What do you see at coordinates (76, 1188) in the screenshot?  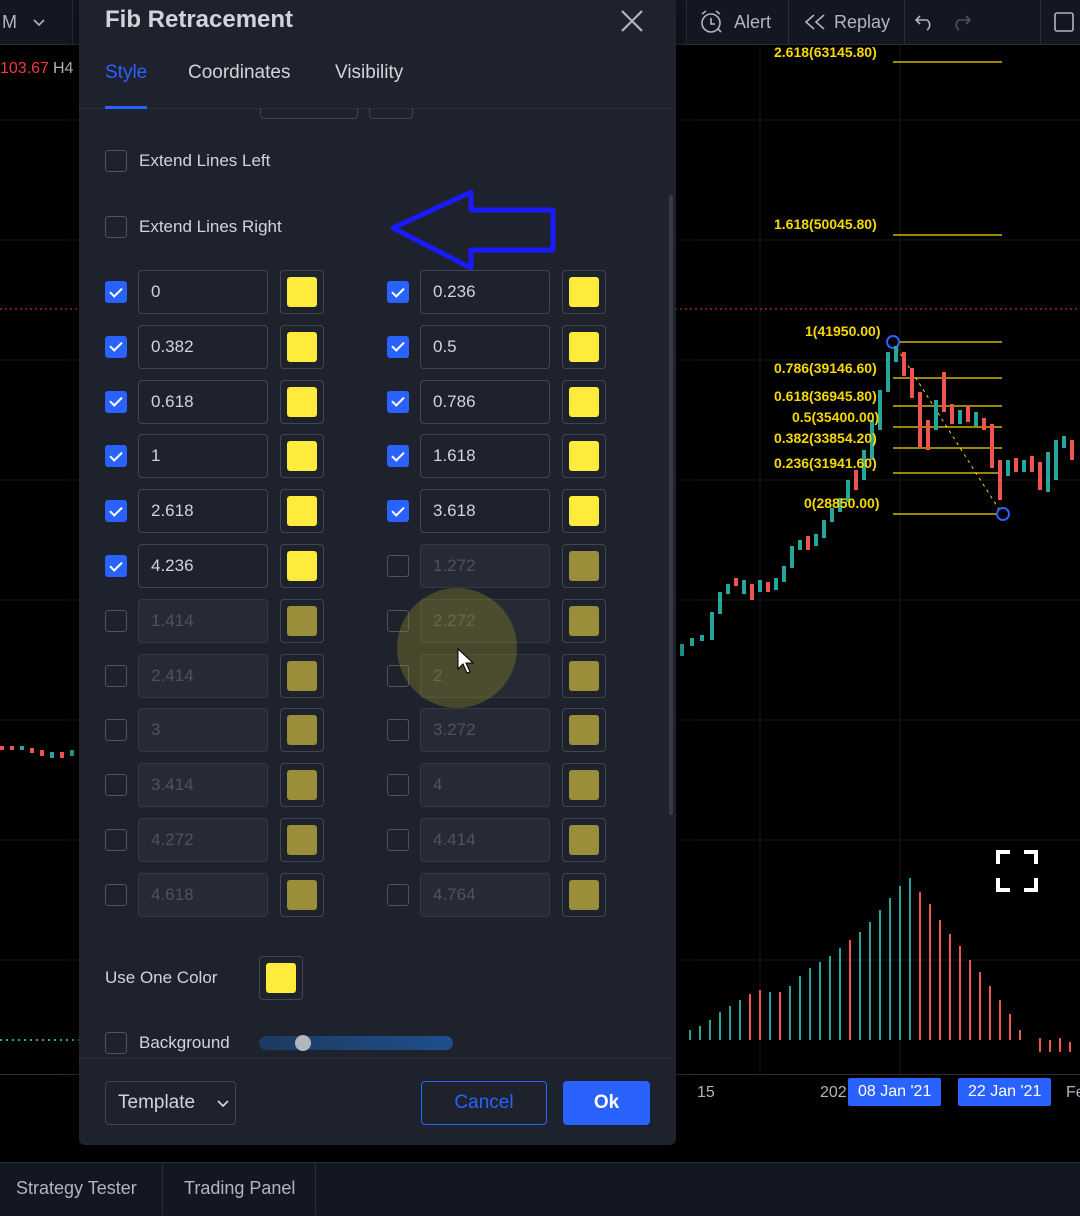 I see `tab-strategy-tester: Strategy Tester` at bounding box center [76, 1188].